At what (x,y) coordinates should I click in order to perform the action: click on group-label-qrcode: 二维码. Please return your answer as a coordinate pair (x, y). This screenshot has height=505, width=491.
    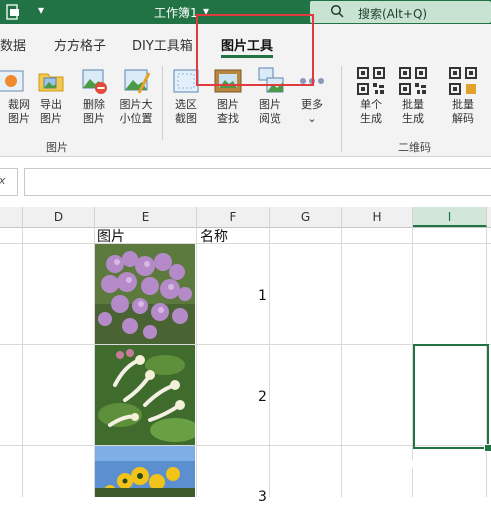
    Looking at the image, I should click on (414, 147).